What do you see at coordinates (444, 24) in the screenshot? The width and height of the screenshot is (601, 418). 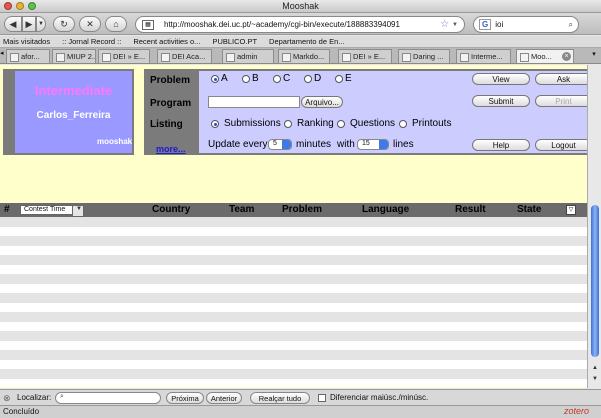 I see `bookmark-star-icon: ☆` at bounding box center [444, 24].